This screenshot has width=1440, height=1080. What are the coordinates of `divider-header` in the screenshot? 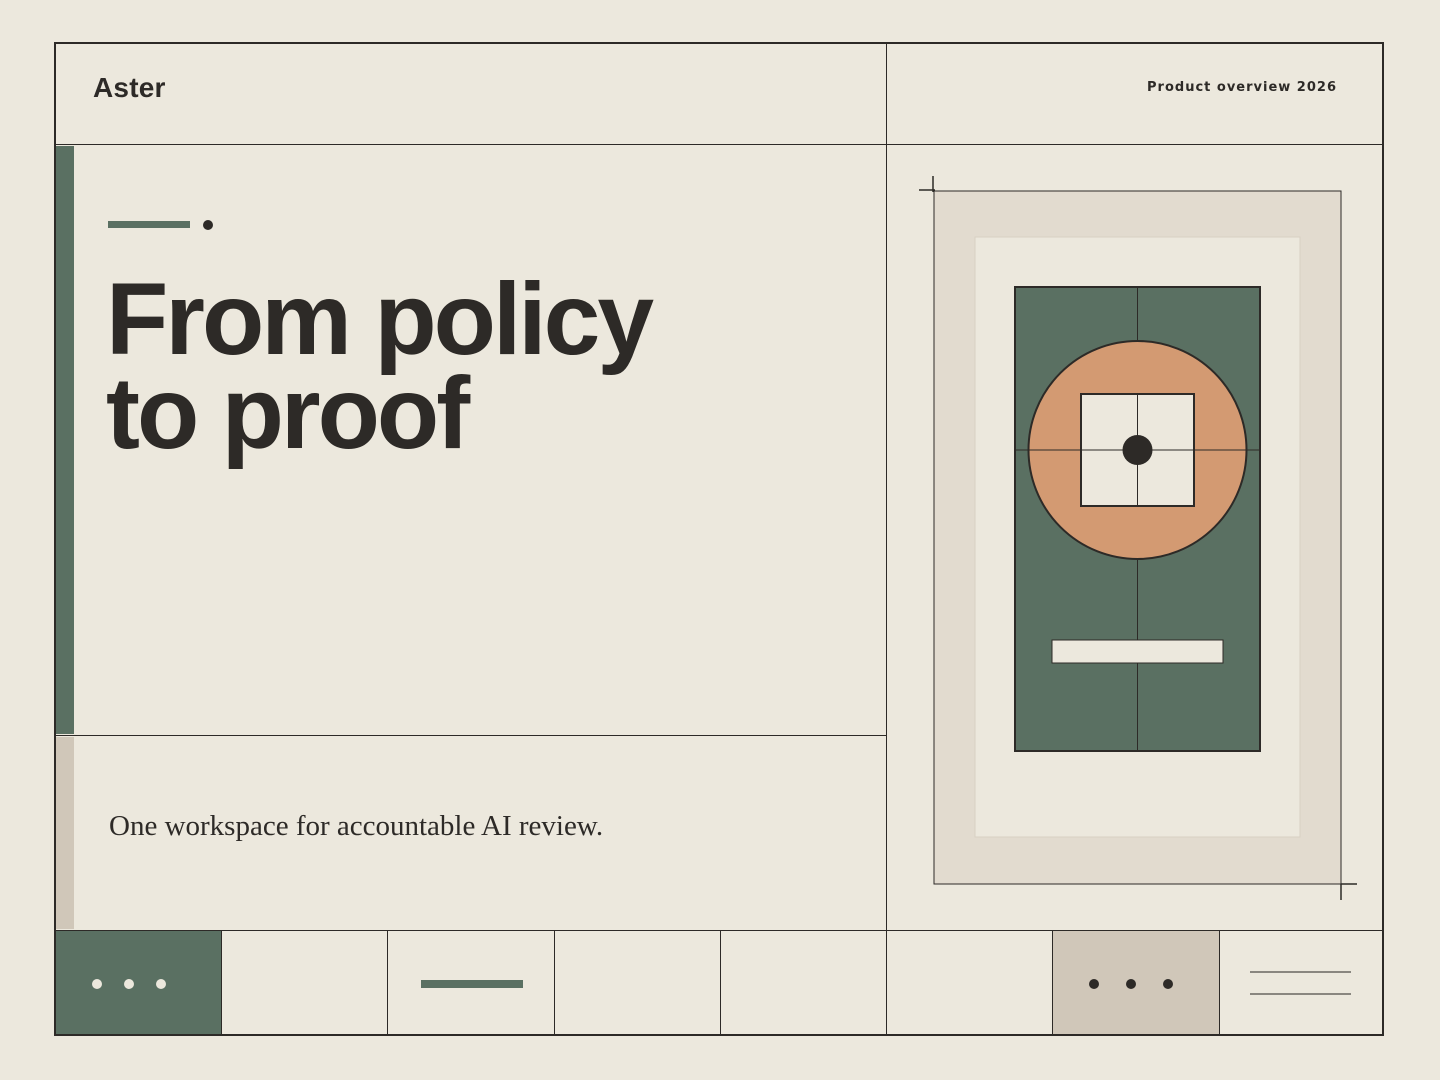 It's located at (719, 144).